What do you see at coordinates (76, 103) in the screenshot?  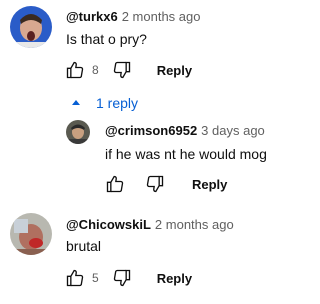 I see `caret-up-icon` at bounding box center [76, 103].